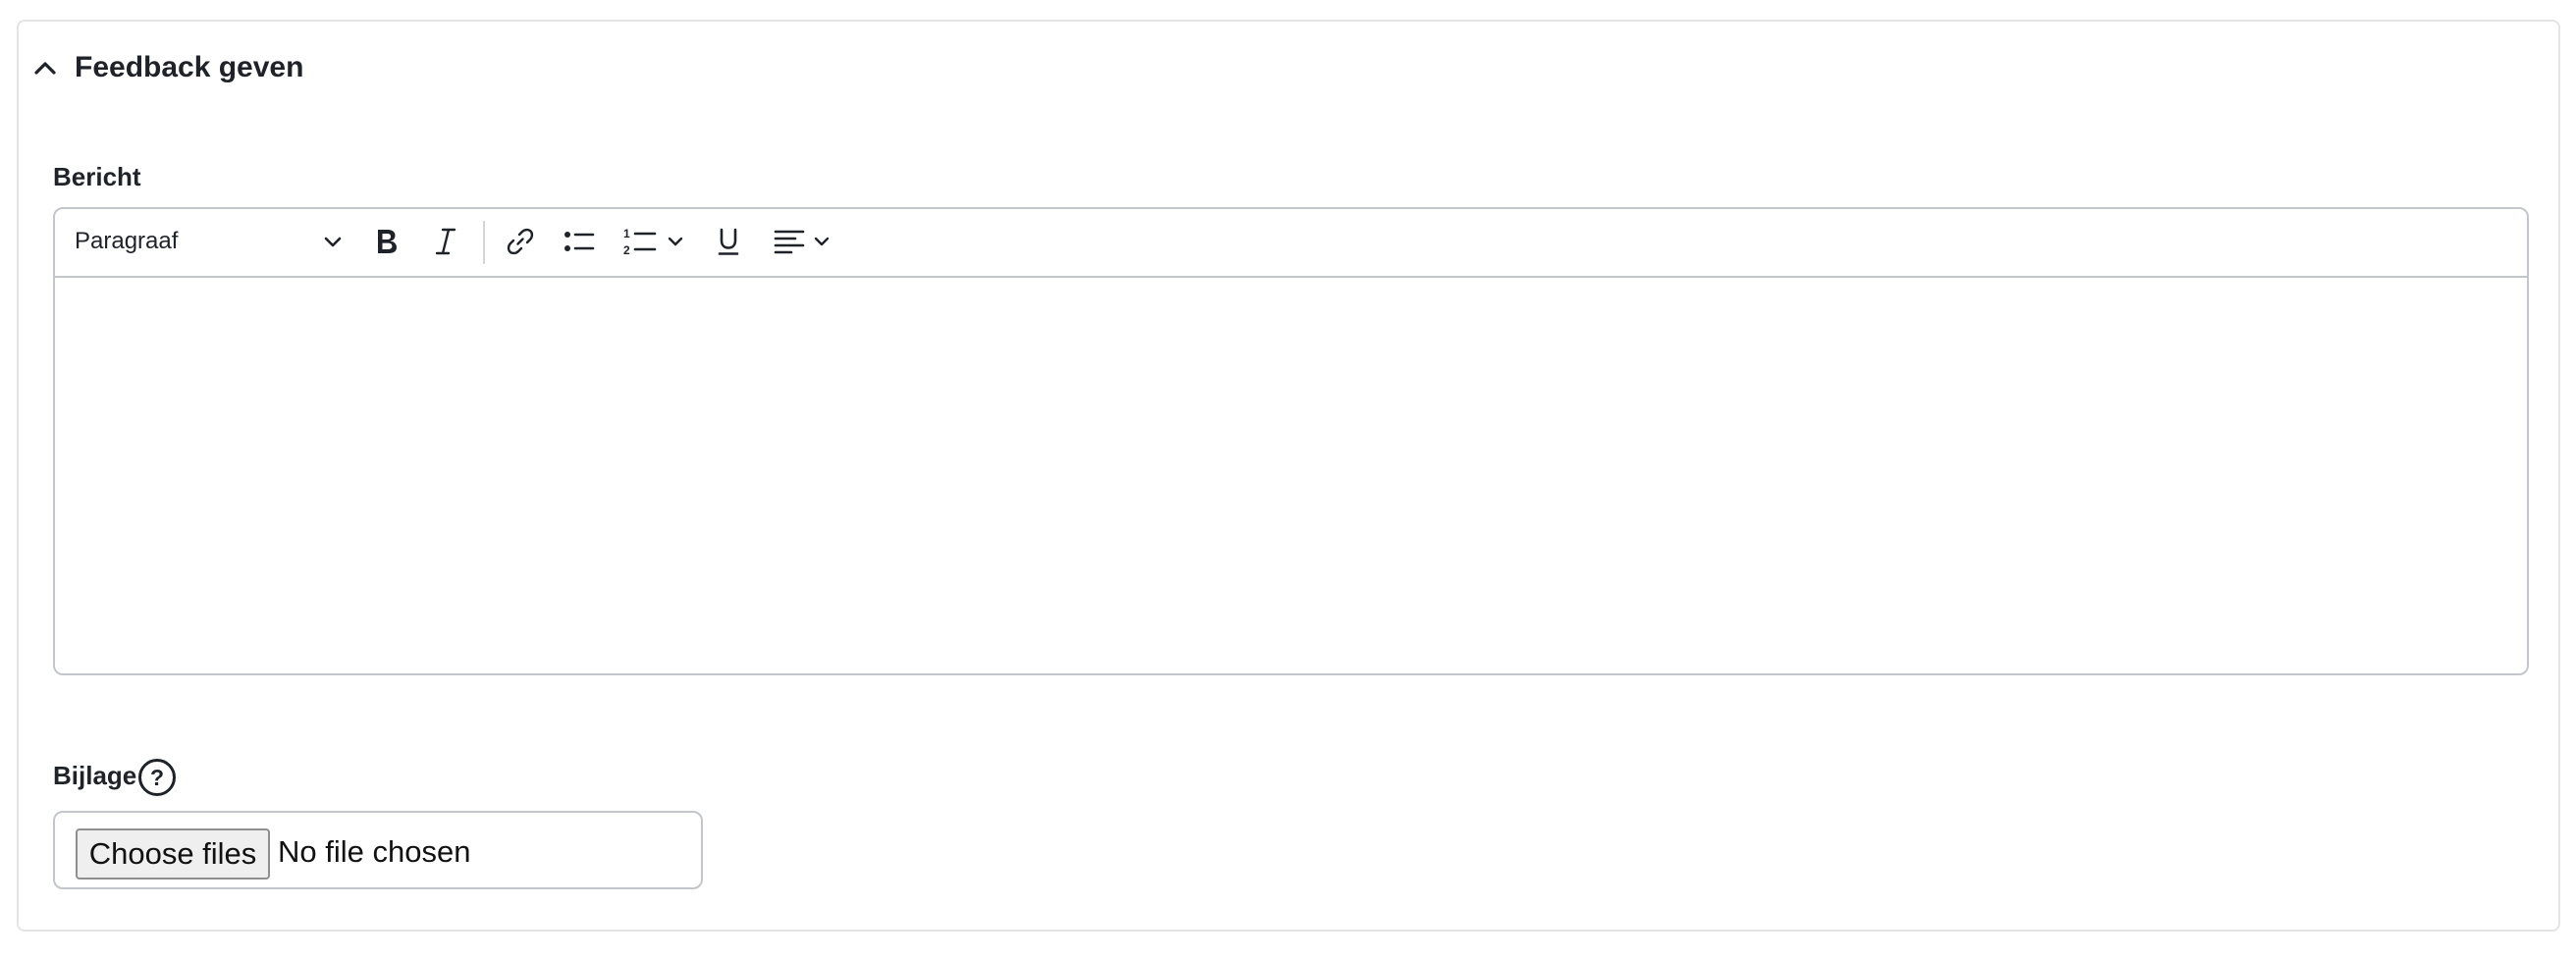 Image resolution: width=2576 pixels, height=960 pixels. I want to click on bulleted-list-icon, so click(579, 242).